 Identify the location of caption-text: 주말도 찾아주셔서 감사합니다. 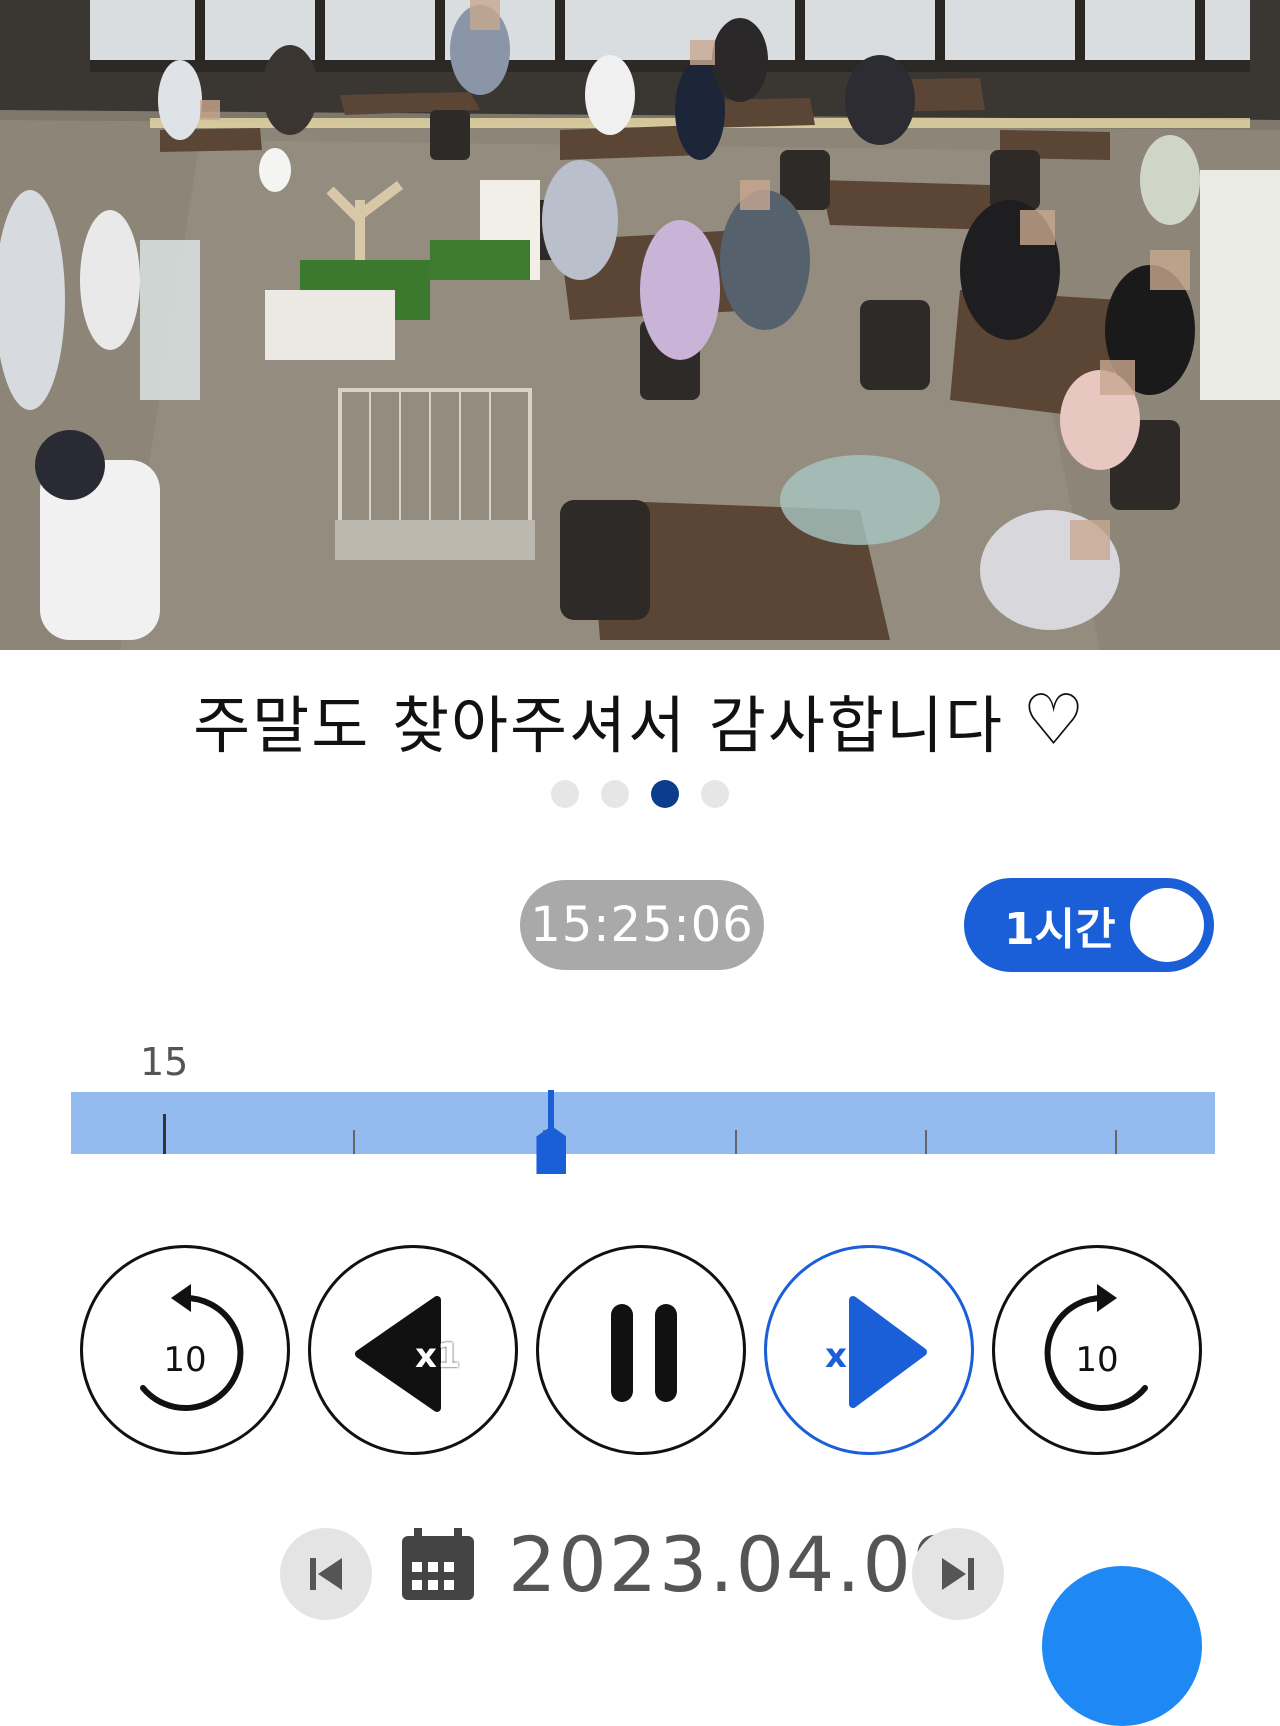
(599, 725).